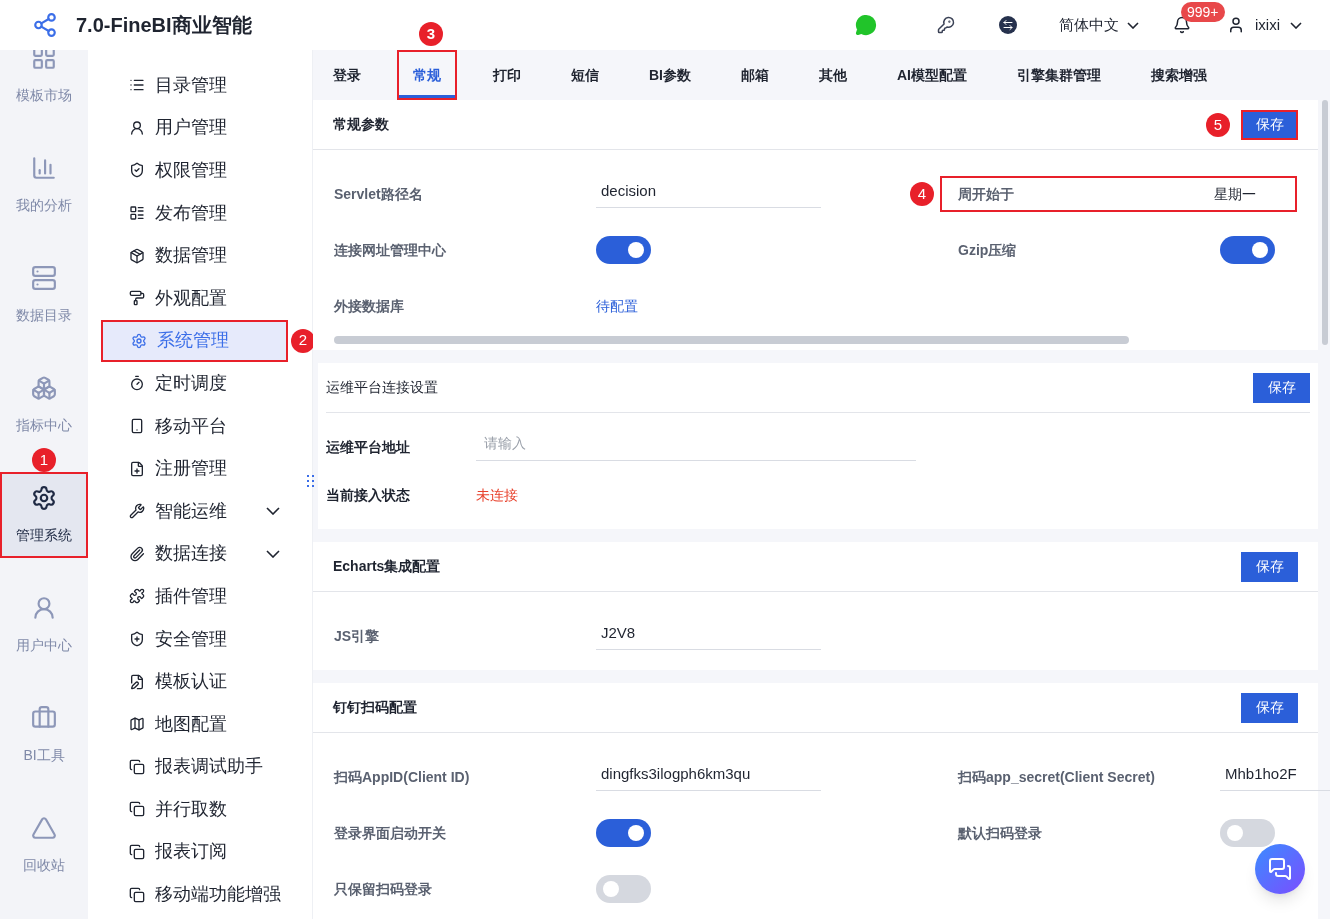 This screenshot has height=919, width=1330. Describe the element at coordinates (755, 75) in the screenshot. I see `settings-tab: 邮箱` at that location.